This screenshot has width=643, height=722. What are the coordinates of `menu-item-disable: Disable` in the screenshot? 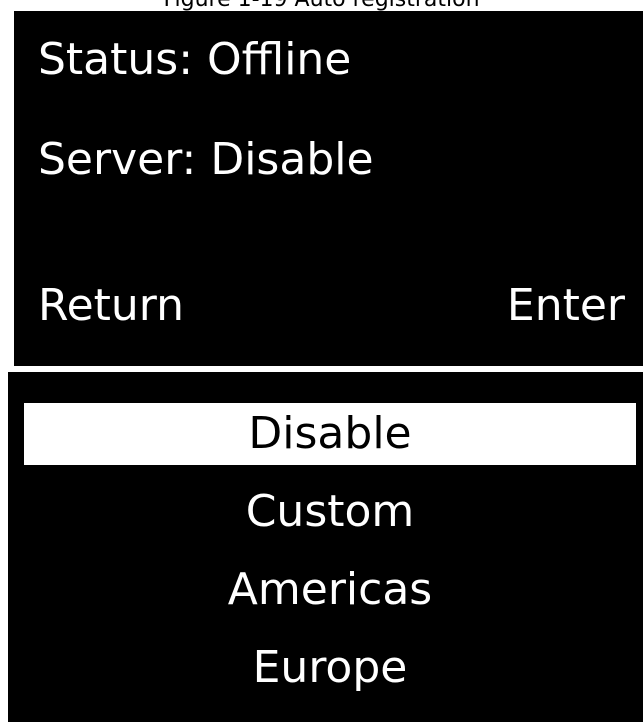 It's located at (330, 434).